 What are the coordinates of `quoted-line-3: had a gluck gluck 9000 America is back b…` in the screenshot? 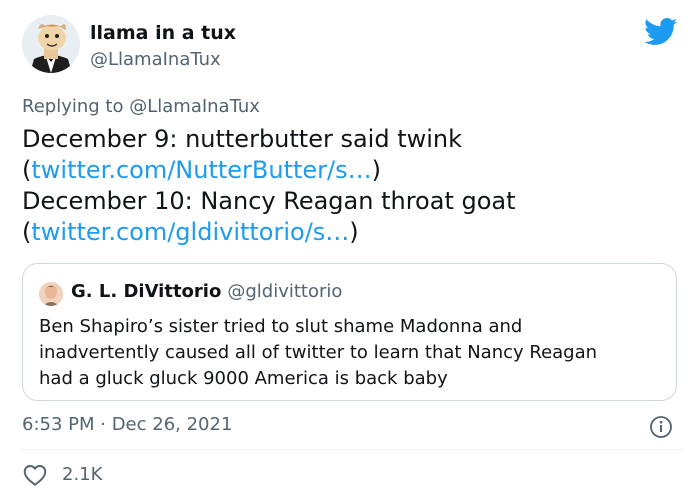 It's located at (243, 378).